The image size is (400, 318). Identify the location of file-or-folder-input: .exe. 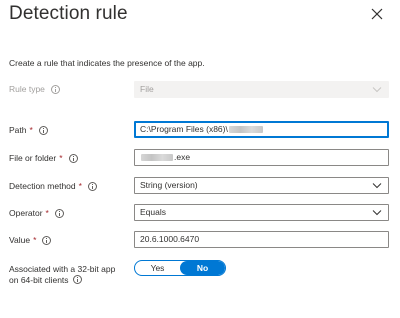
(261, 157).